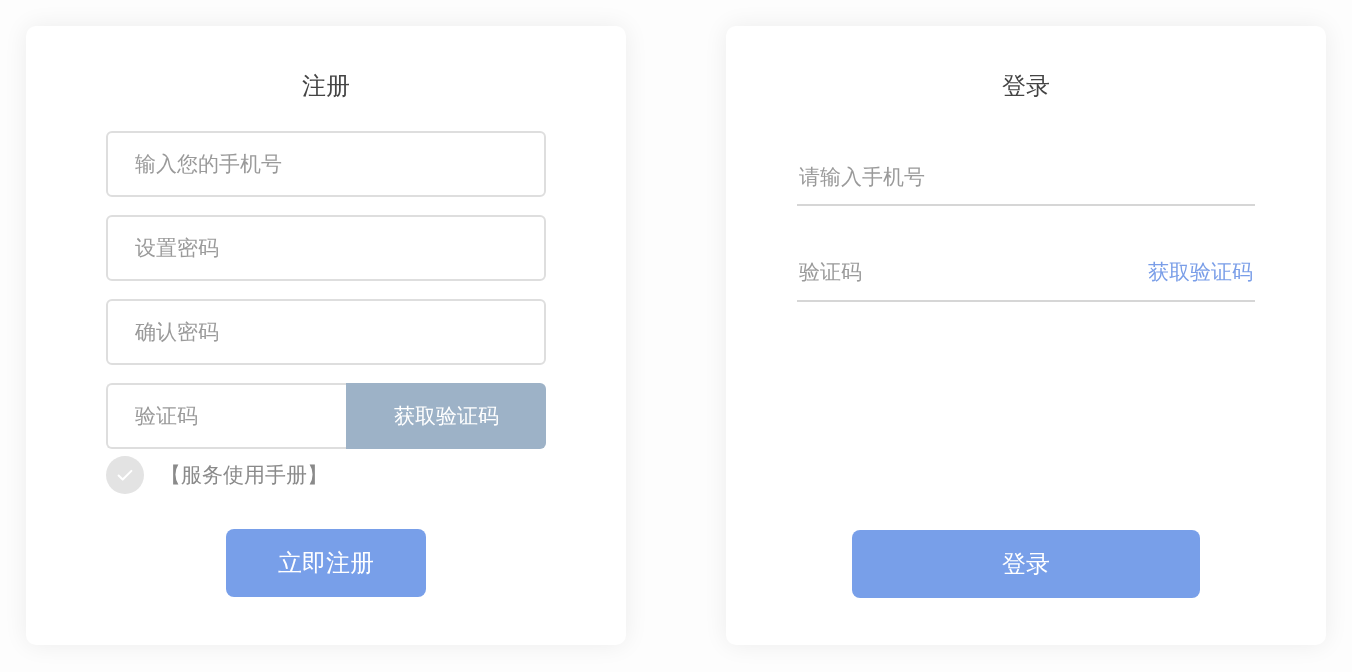 This screenshot has height=672, width=1352. What do you see at coordinates (244, 475) in the screenshot?
I see `service-manual-link: 【服务使用手册】` at bounding box center [244, 475].